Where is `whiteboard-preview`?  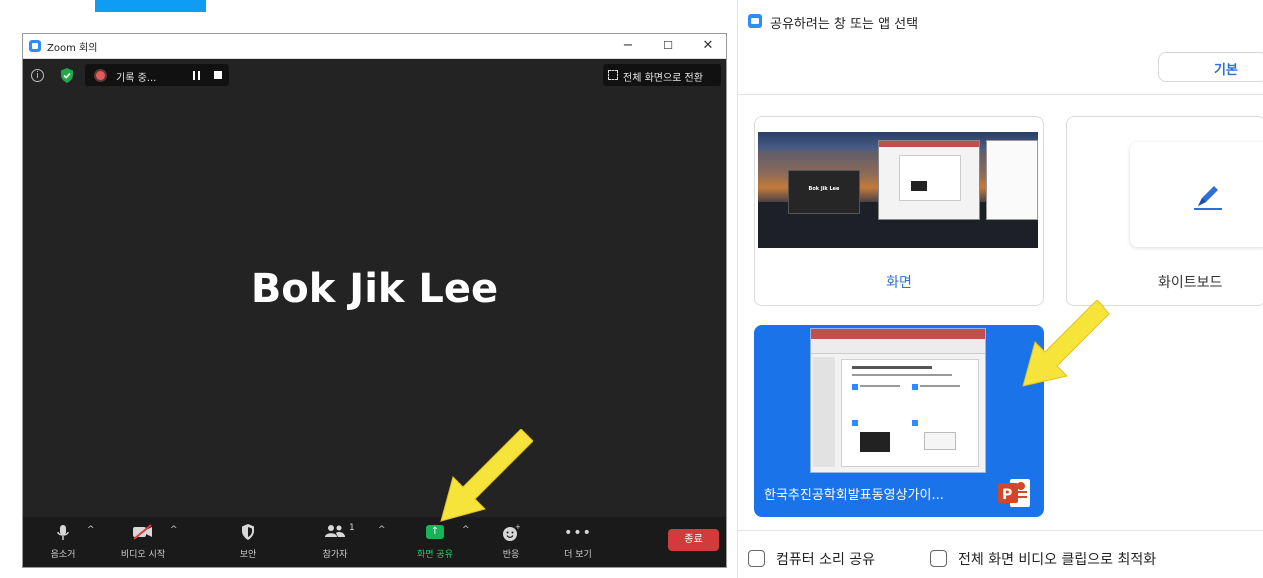
whiteboard-preview is located at coordinates (1196, 194).